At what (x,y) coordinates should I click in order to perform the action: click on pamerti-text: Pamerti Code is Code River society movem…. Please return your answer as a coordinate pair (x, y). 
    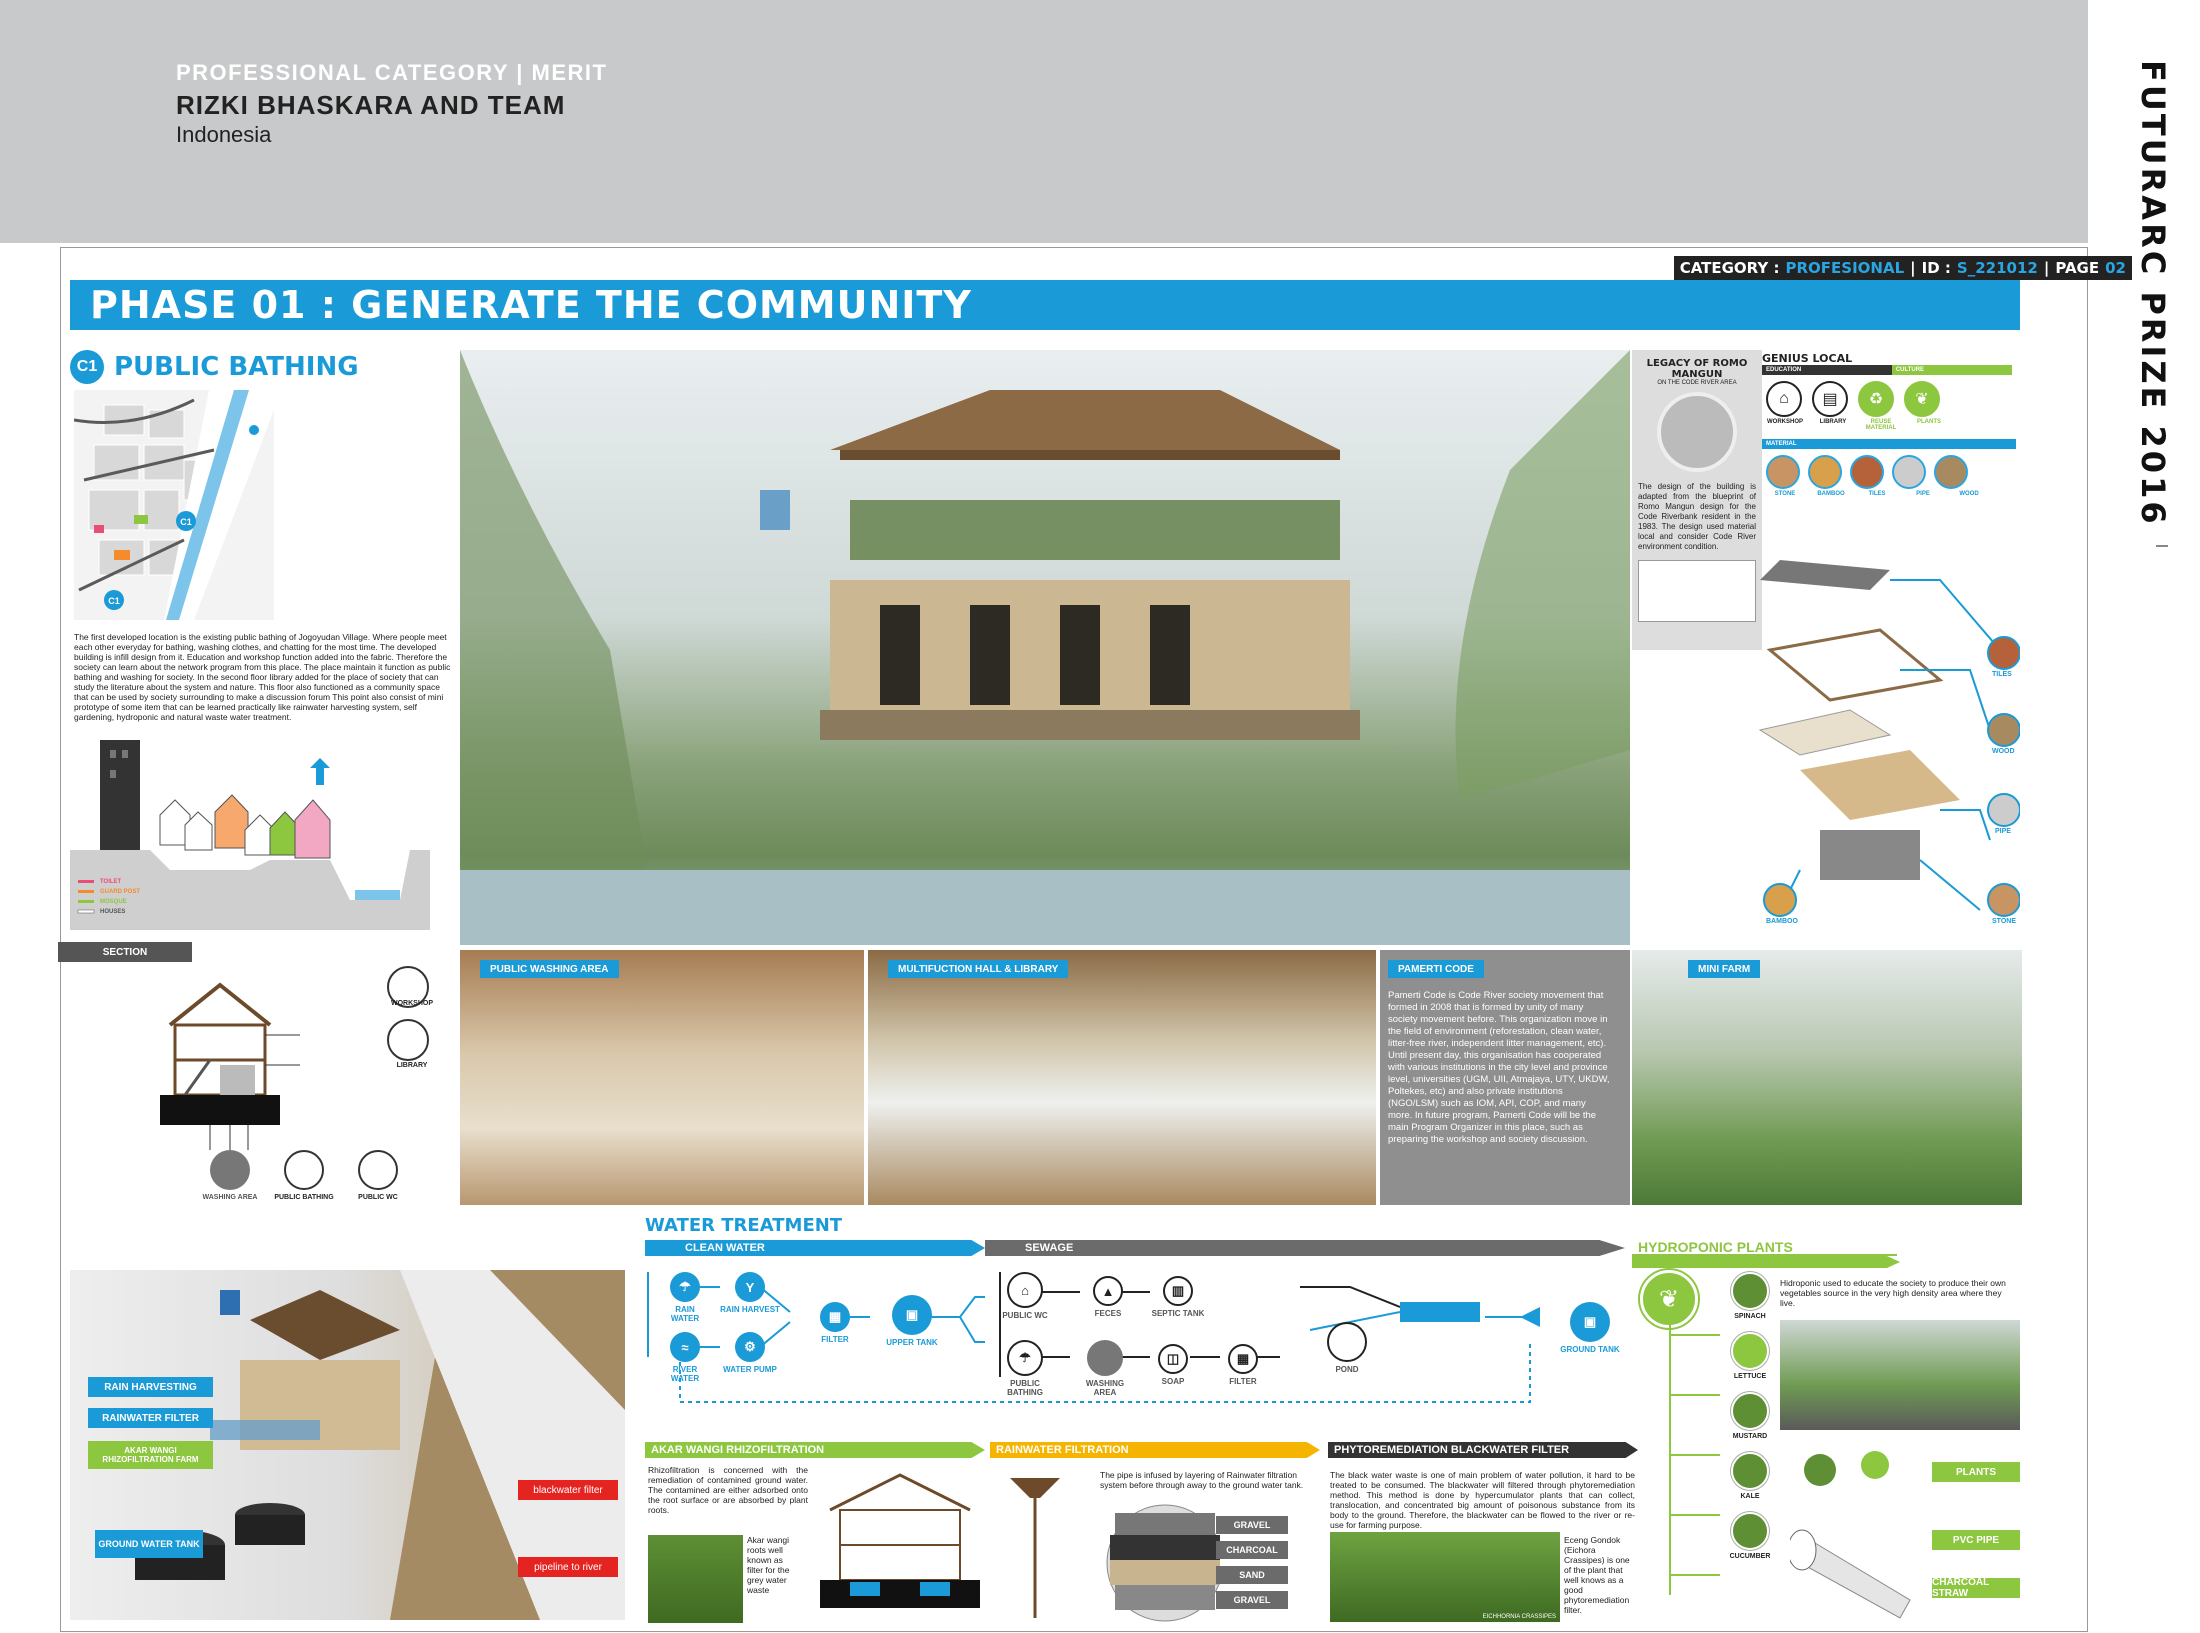
    Looking at the image, I should click on (1499, 1067).